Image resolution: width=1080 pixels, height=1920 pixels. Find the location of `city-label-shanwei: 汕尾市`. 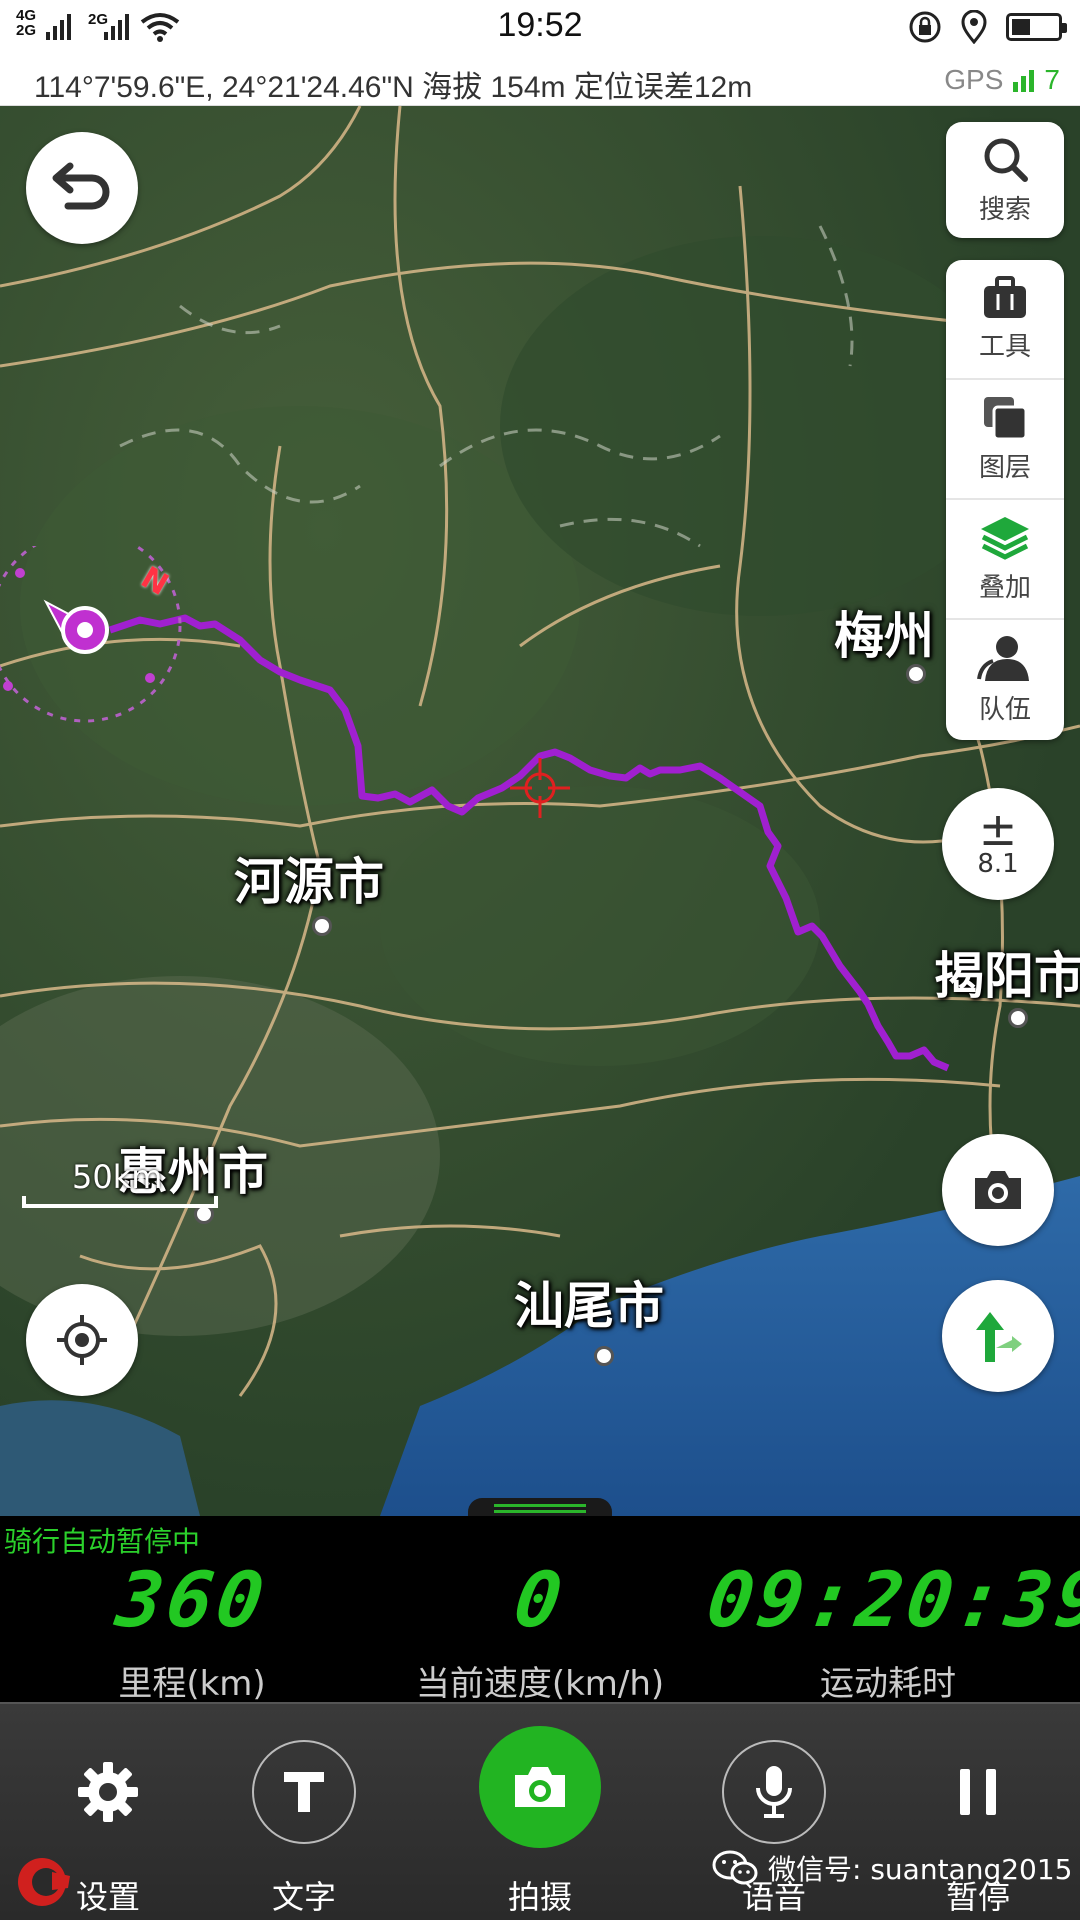

city-label-shanwei: 汕尾市 is located at coordinates (589, 1306).